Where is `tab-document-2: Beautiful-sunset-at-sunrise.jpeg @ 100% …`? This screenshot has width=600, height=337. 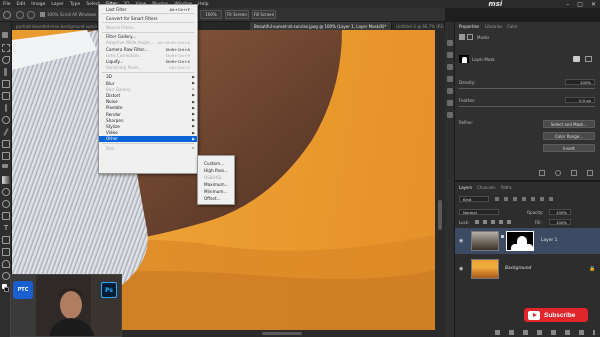 tab-document-2: Beautiful-sunset-at-sunrise.jpeg @ 100% … is located at coordinates (321, 26).